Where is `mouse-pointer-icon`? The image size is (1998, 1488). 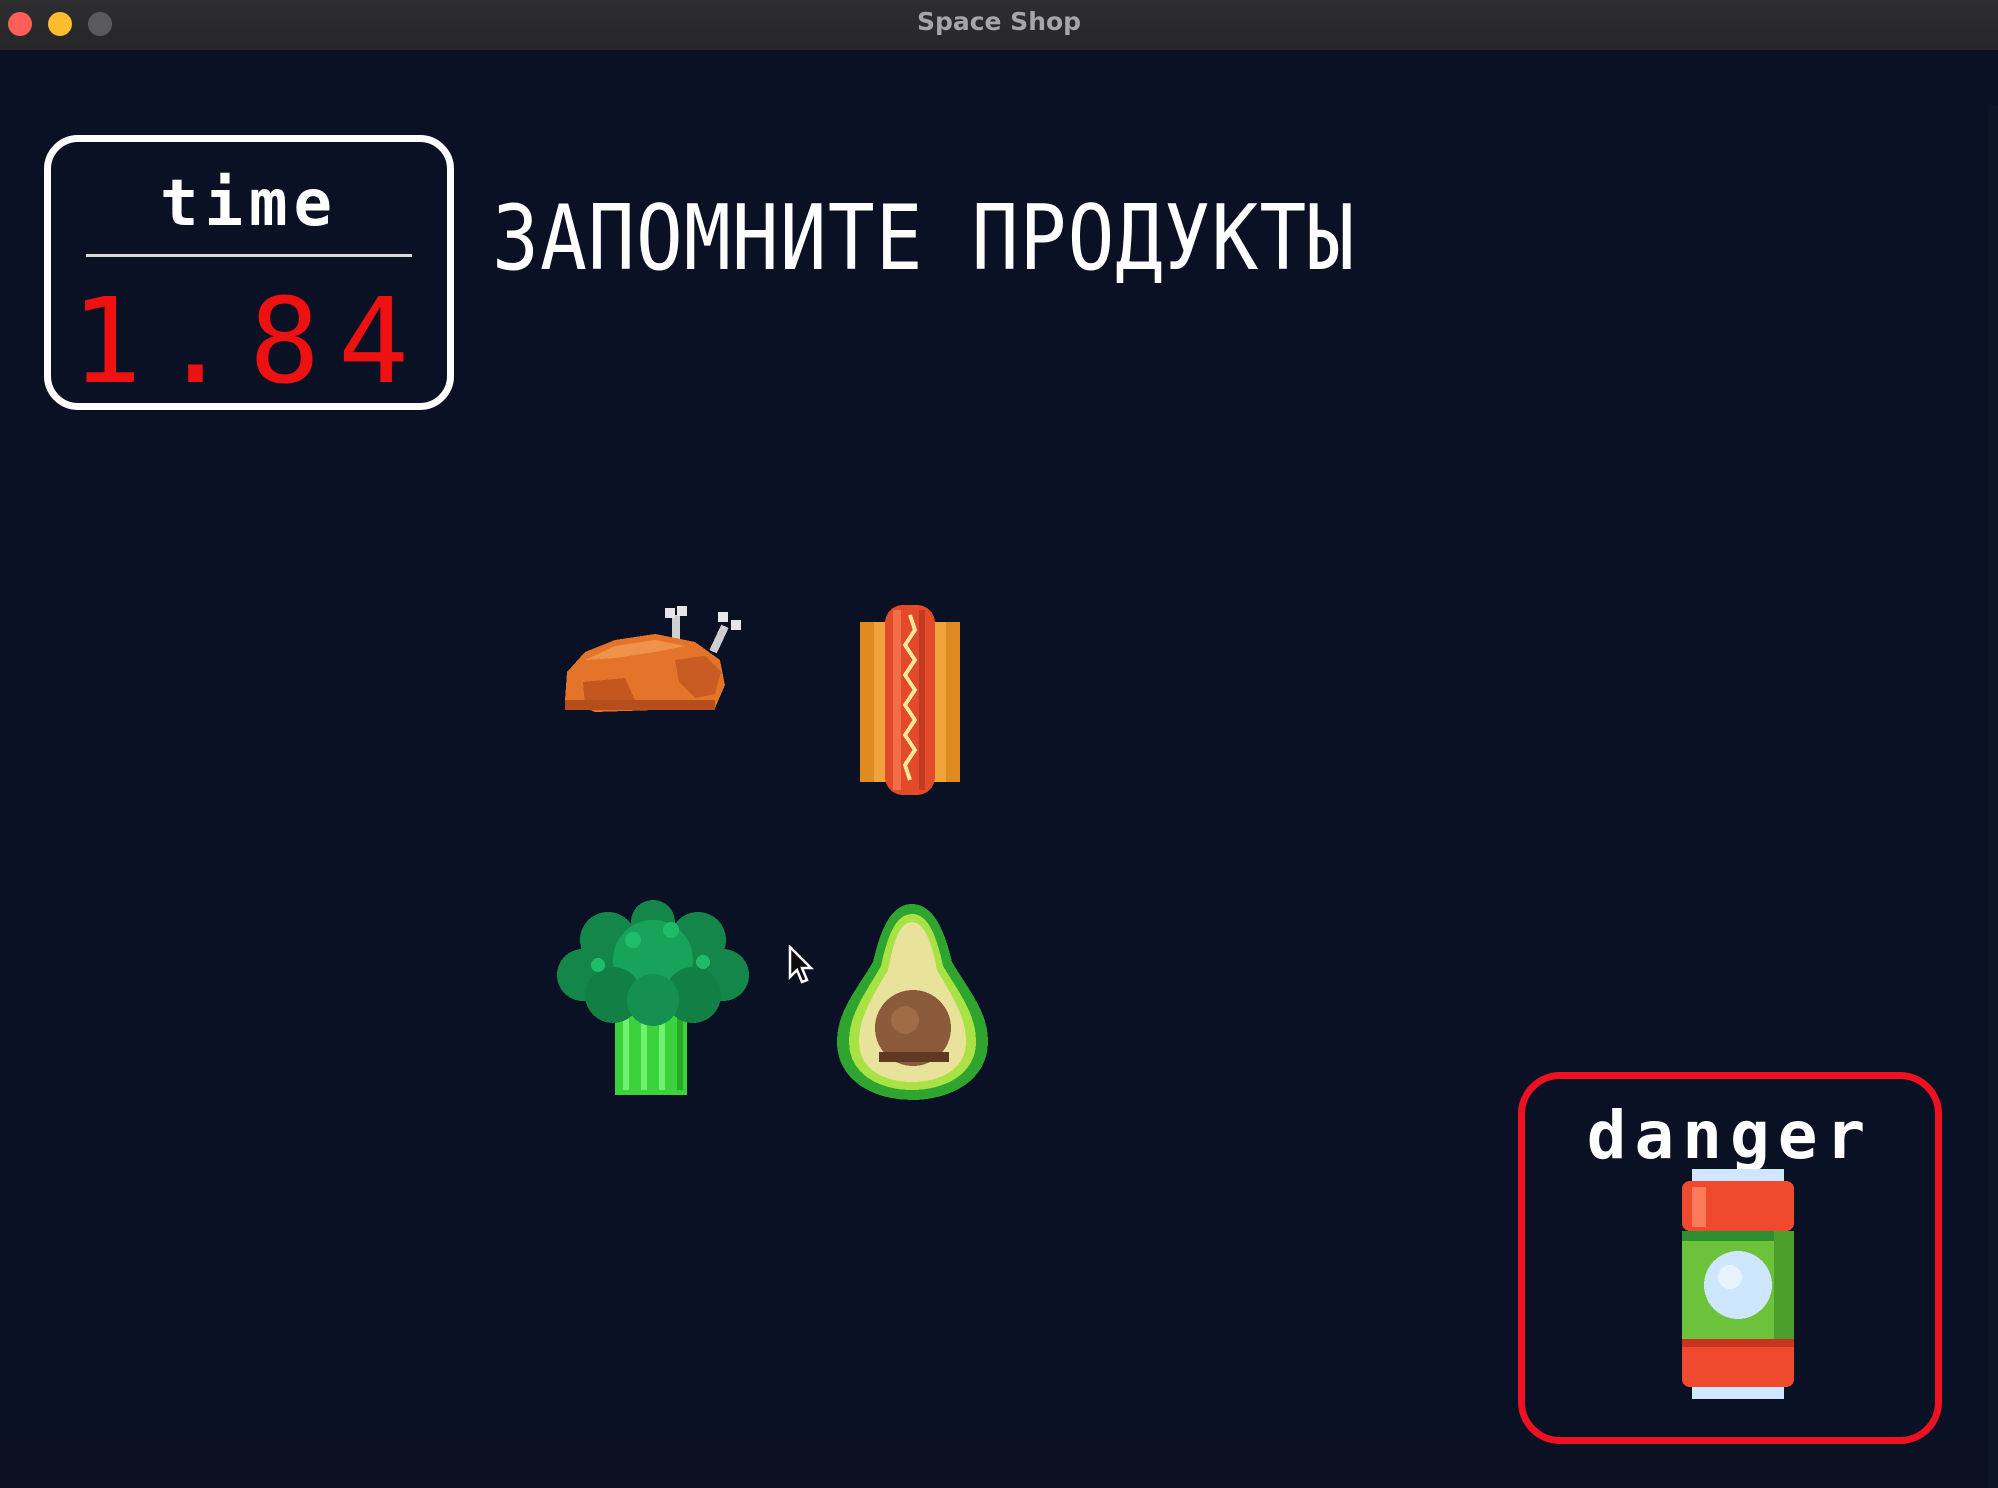
mouse-pointer-icon is located at coordinates (801, 964).